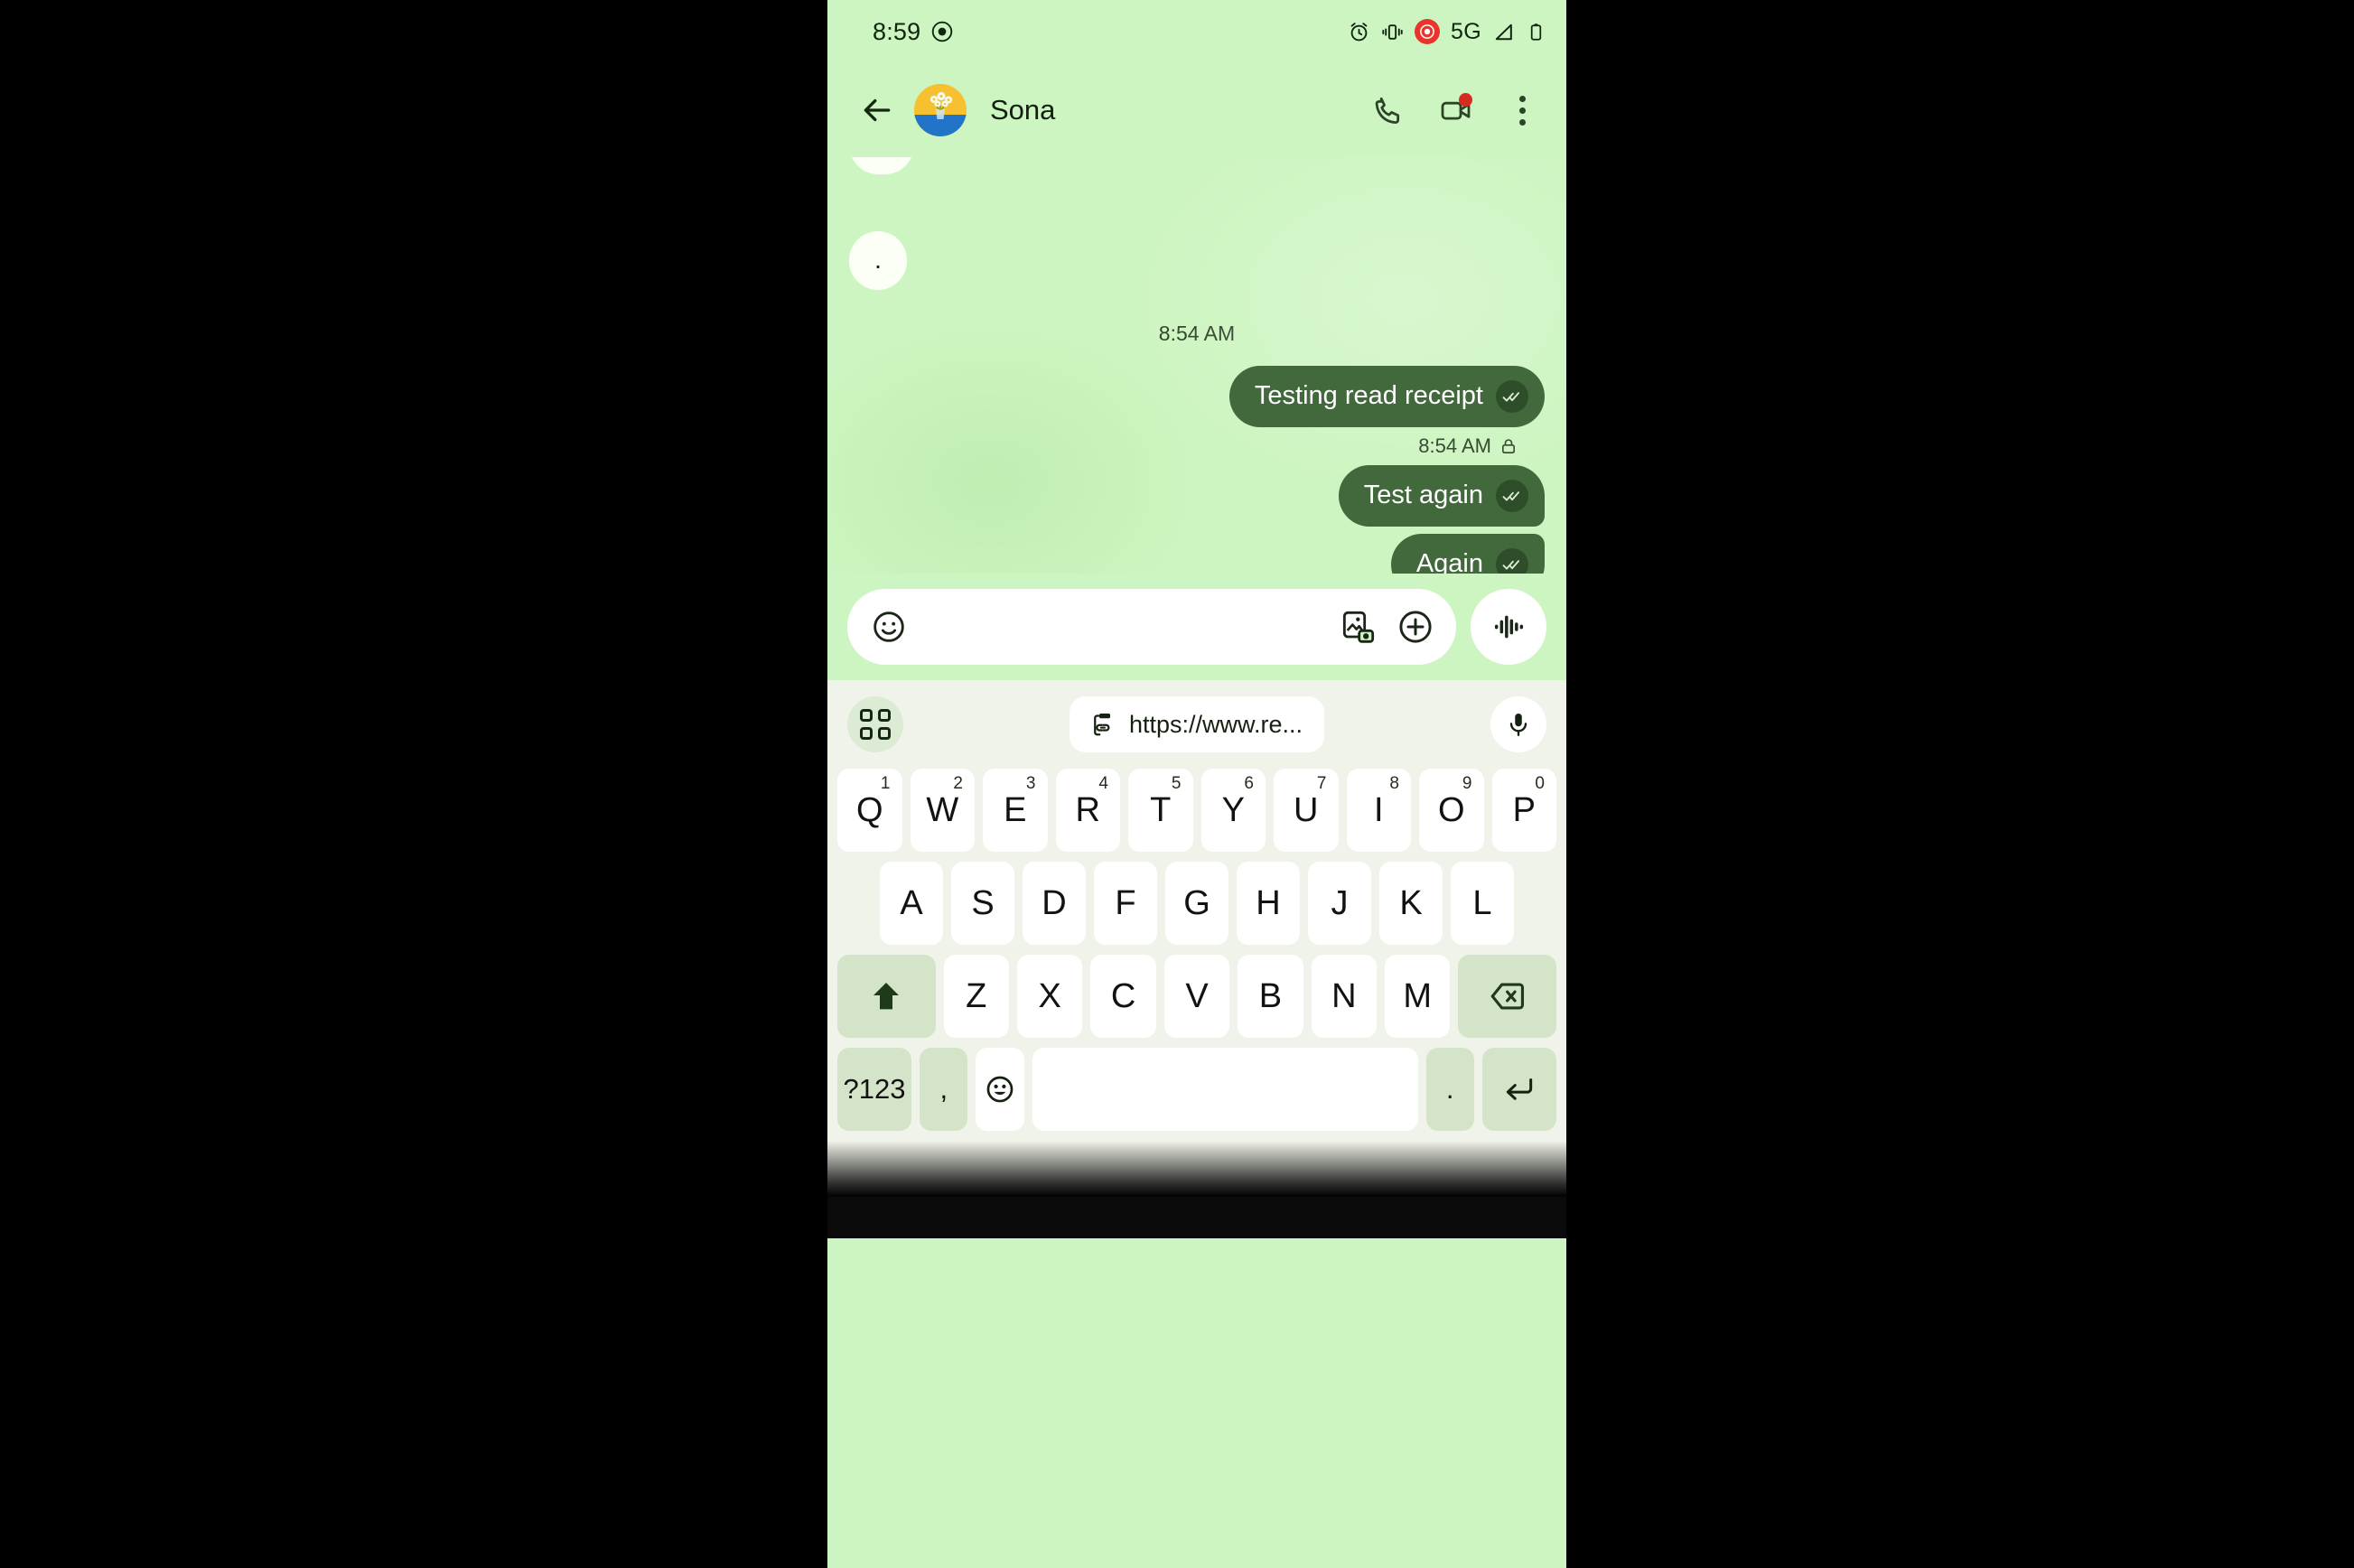  What do you see at coordinates (958, 784) in the screenshot?
I see `key-number: 2` at bounding box center [958, 784].